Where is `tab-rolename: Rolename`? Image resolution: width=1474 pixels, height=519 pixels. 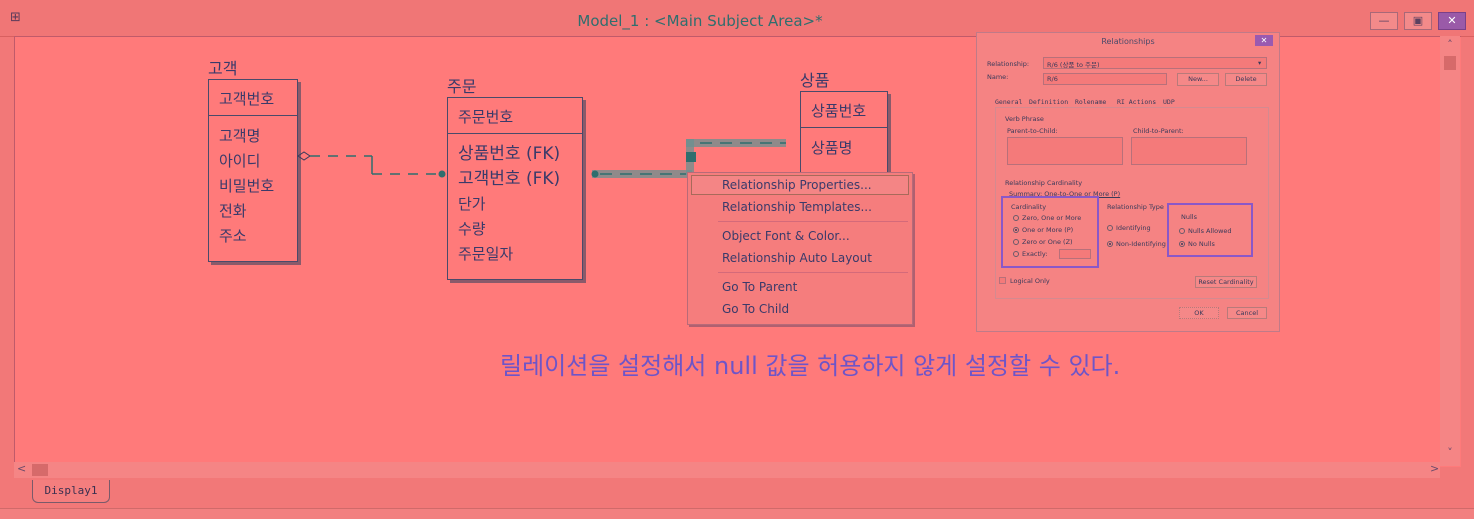 tab-rolename: Rolename is located at coordinates (1090, 102).